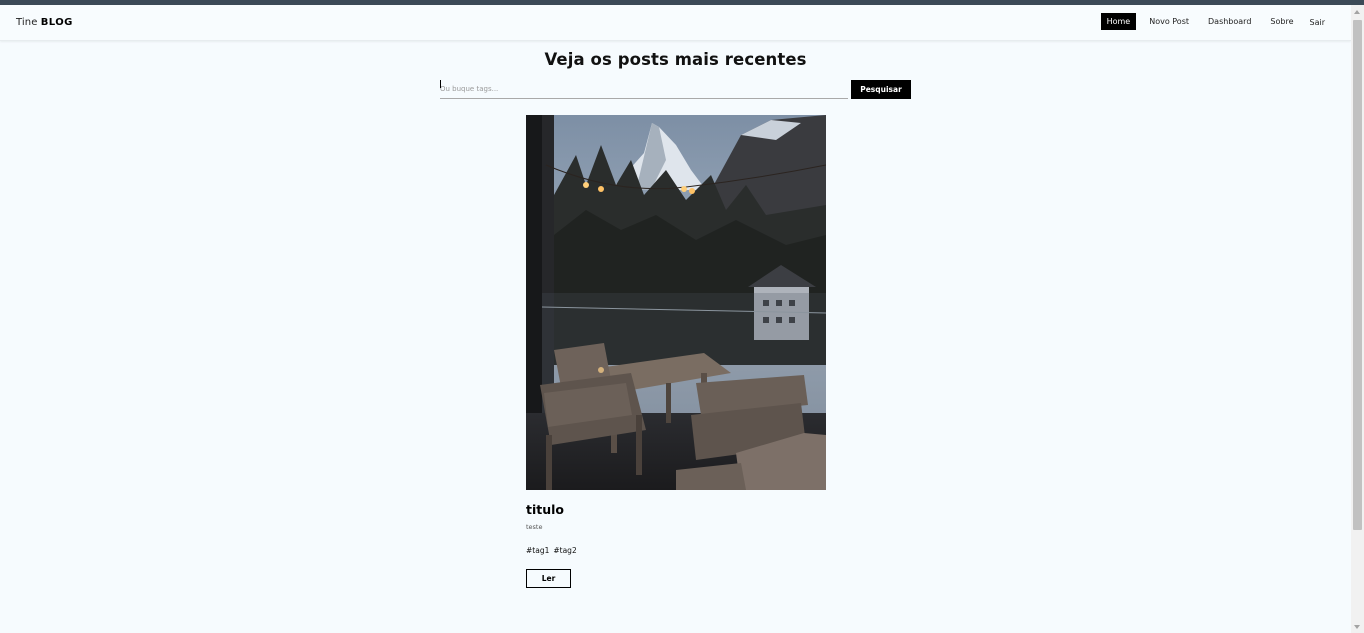 The height and width of the screenshot is (633, 1364). What do you see at coordinates (1118, 21) in the screenshot?
I see `nav-home-link: Home` at bounding box center [1118, 21].